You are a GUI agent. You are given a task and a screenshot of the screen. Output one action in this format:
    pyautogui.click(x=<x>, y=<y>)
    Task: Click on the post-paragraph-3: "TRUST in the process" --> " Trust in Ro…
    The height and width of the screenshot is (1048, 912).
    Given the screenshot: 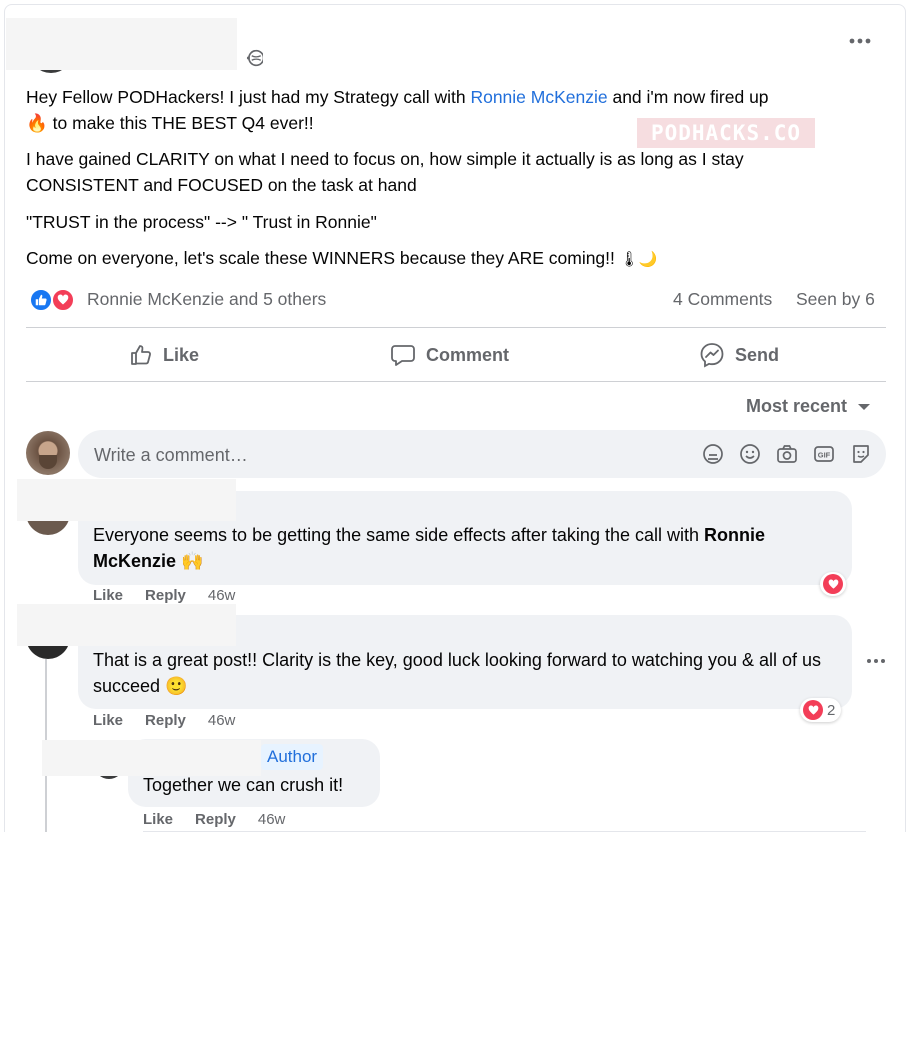 What is the action you would take?
    pyautogui.click(x=201, y=222)
    